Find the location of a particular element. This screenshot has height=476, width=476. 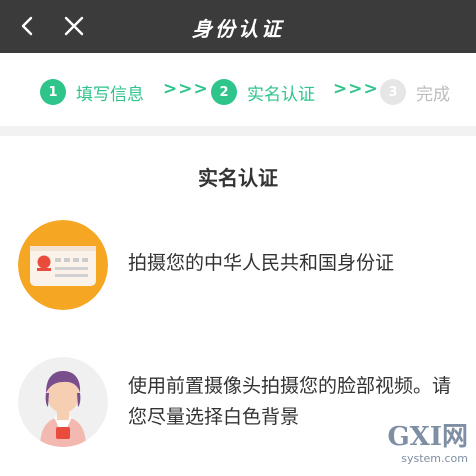

watermark-domain: system.com is located at coordinates (434, 458).